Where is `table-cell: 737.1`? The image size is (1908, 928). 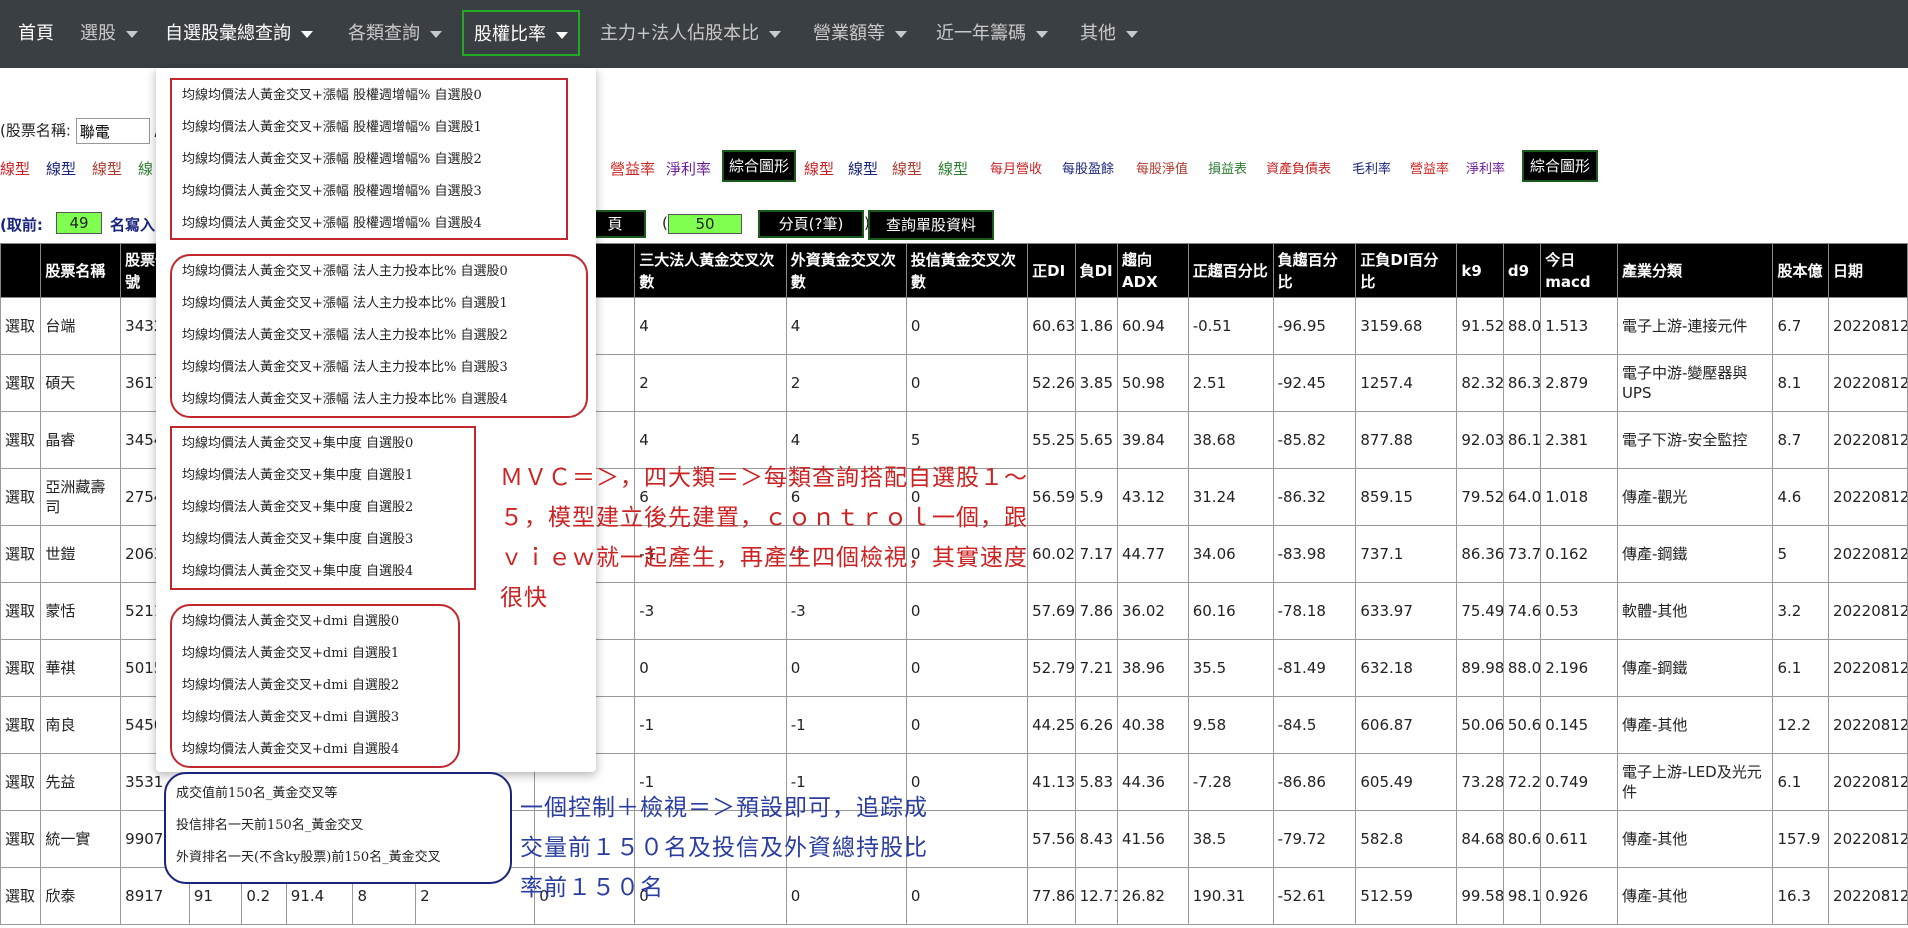
table-cell: 737.1 is located at coordinates (1406, 554).